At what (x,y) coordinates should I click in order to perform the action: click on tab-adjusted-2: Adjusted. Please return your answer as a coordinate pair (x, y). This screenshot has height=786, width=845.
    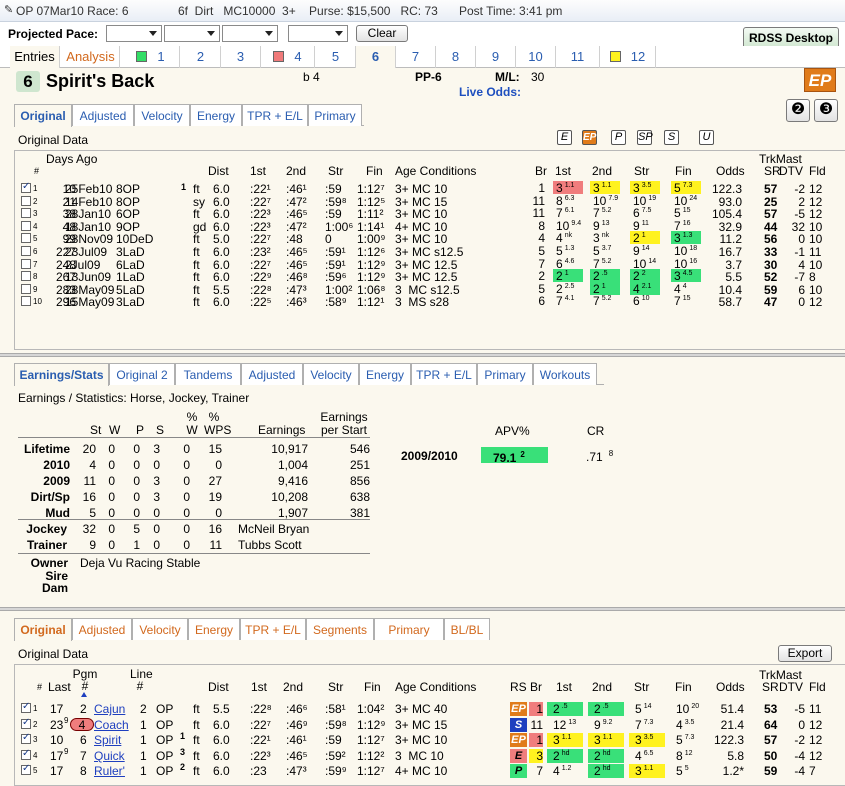
    Looking at the image, I should click on (272, 374).